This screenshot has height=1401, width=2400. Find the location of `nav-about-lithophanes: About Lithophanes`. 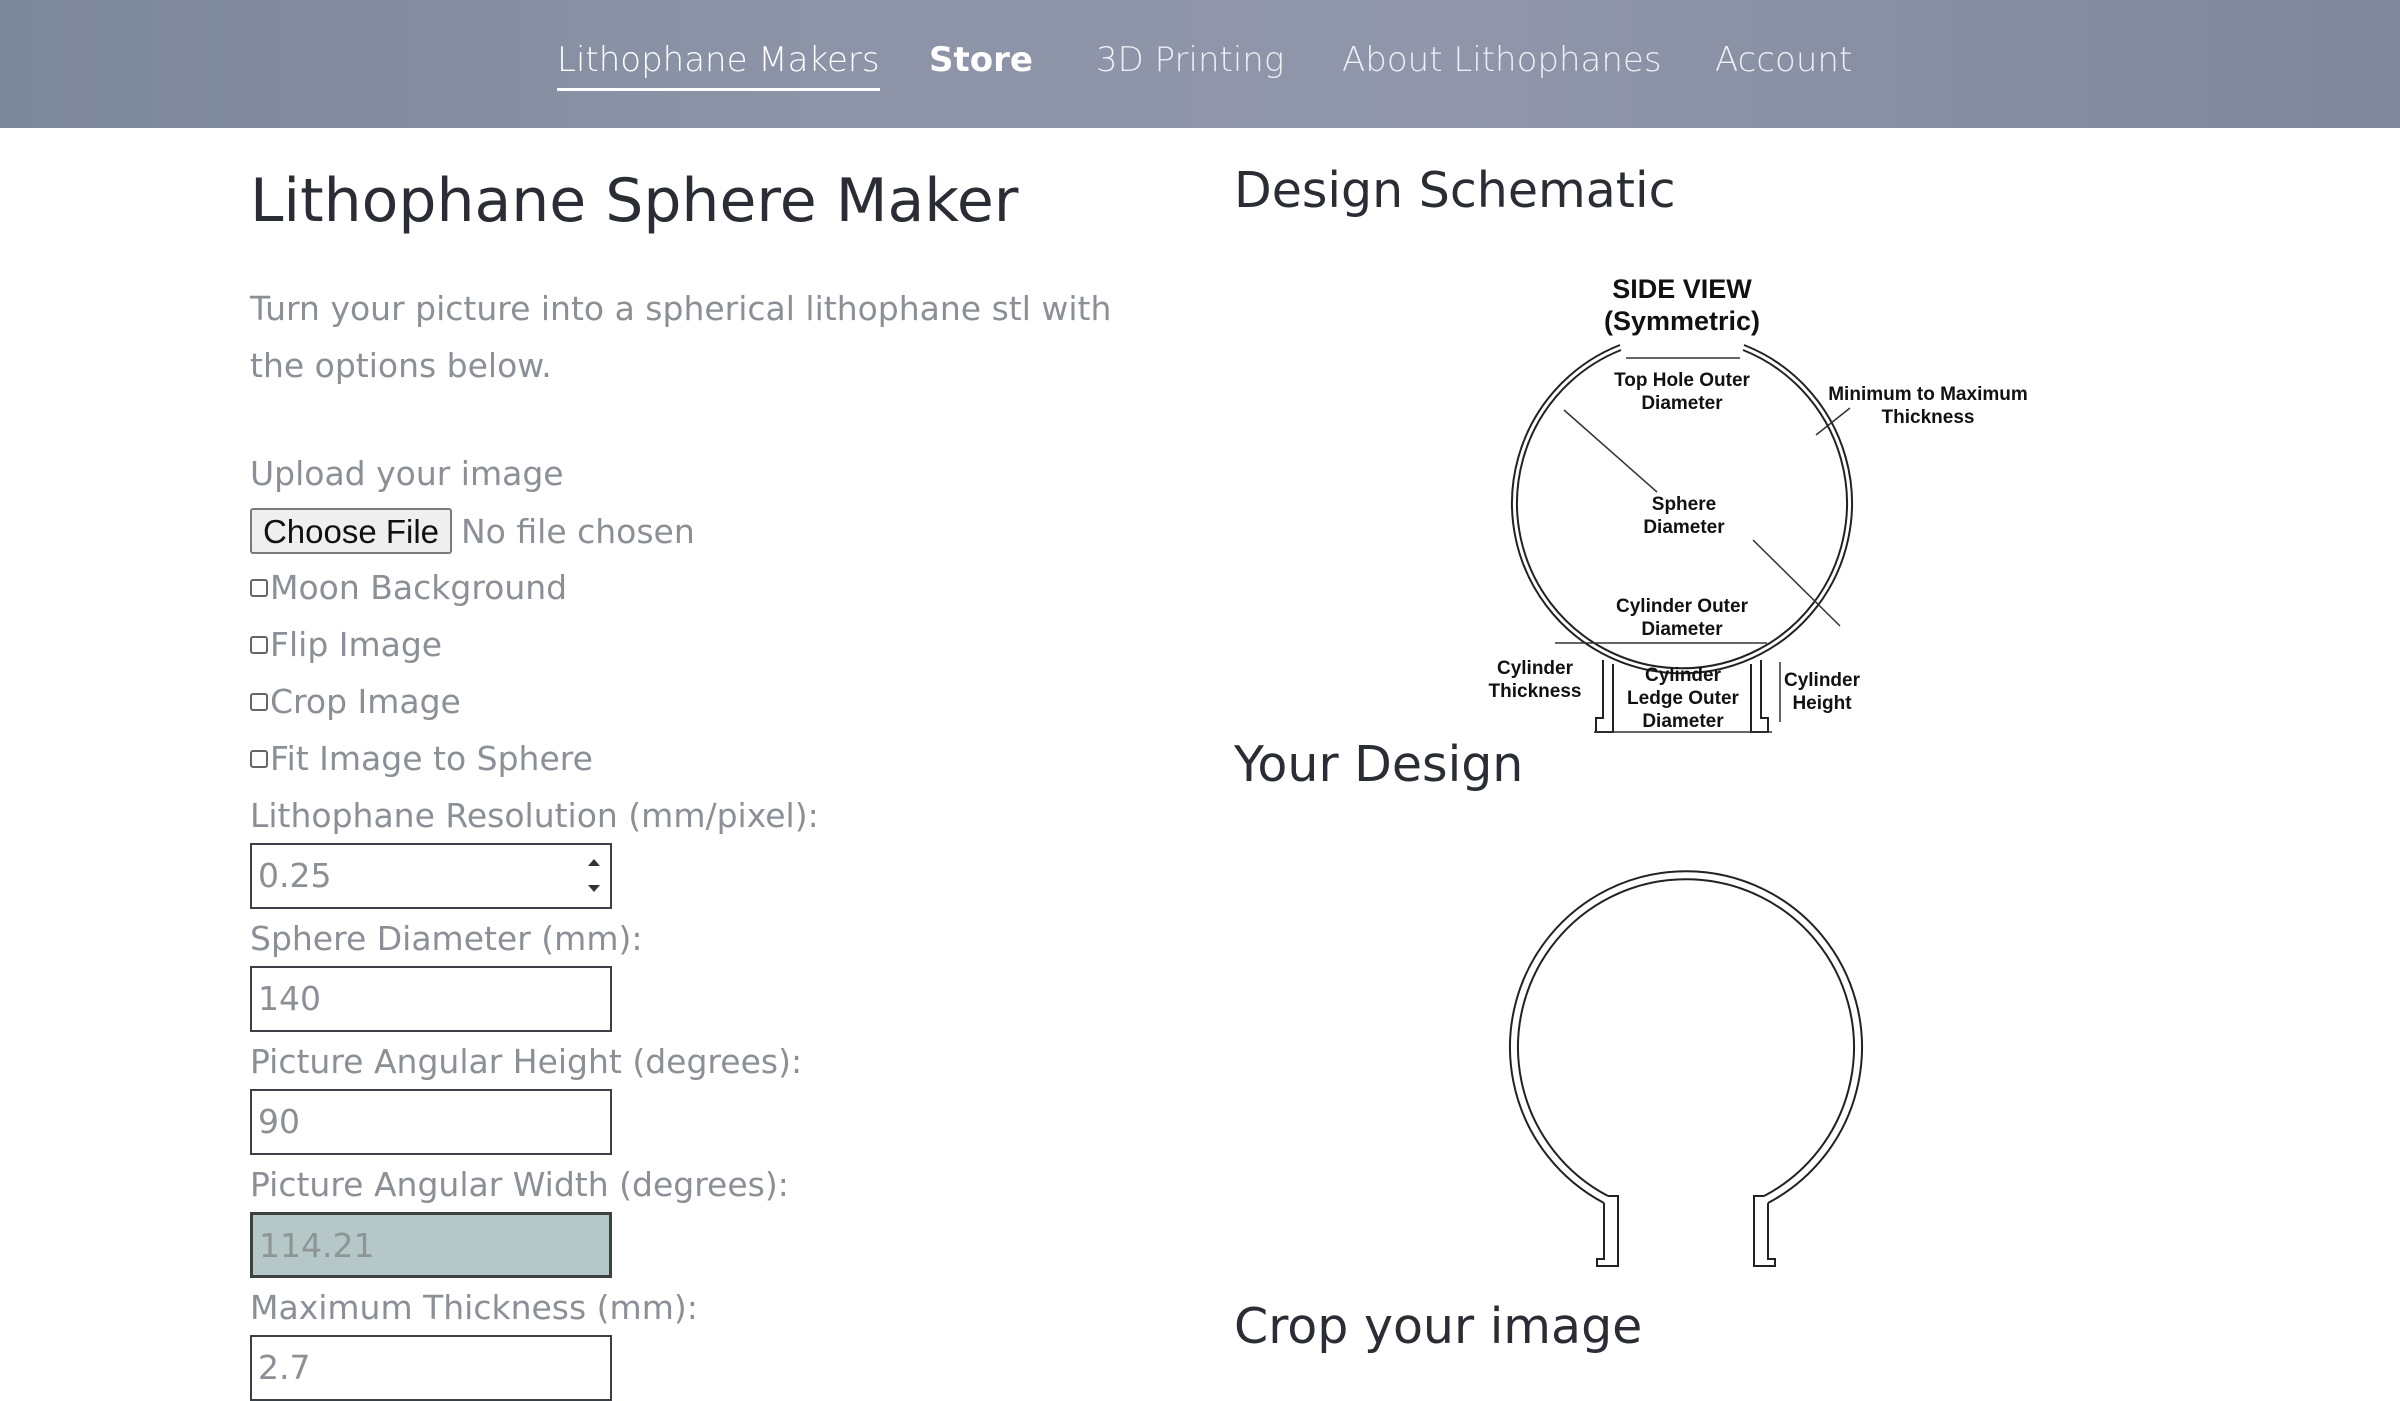

nav-about-lithophanes: About Lithophanes is located at coordinates (1502, 60).